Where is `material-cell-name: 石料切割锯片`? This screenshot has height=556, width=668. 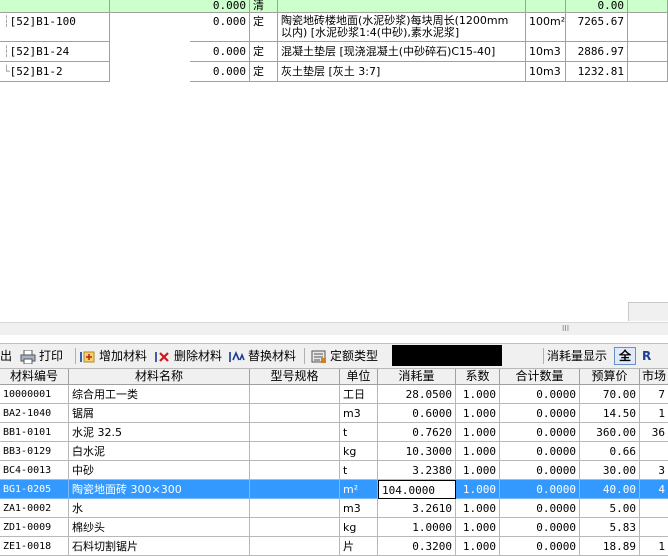 material-cell-name: 石料切割锯片 is located at coordinates (159, 546).